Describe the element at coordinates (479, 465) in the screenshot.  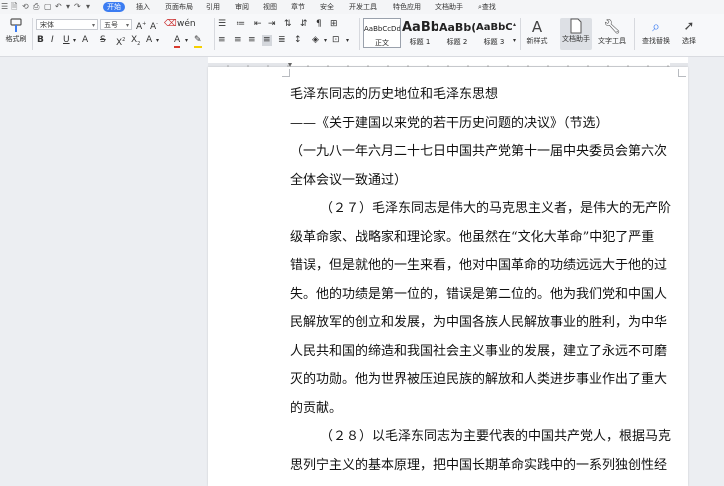
I see `paragraph-line: 思列宁主义的基本原理，把中国长期革命实践中的一系列独创性经` at that location.